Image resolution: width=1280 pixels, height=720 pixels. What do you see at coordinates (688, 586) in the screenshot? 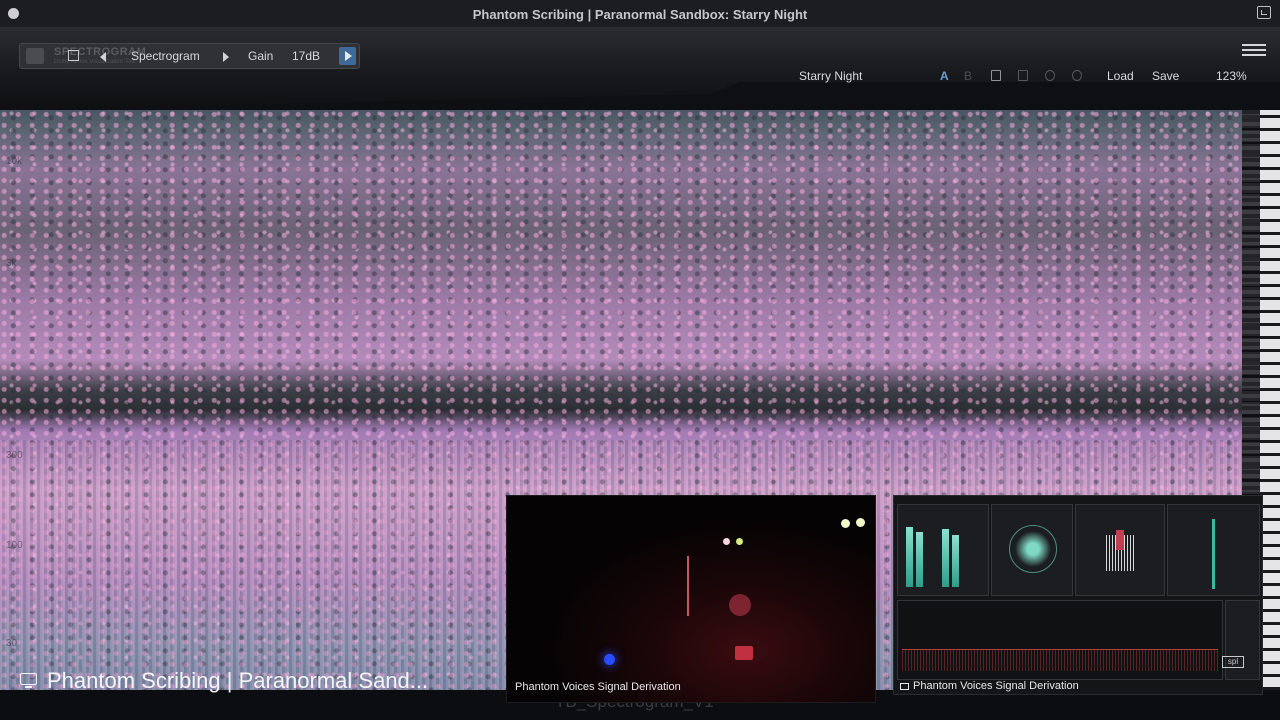
I see `light-streak` at bounding box center [688, 586].